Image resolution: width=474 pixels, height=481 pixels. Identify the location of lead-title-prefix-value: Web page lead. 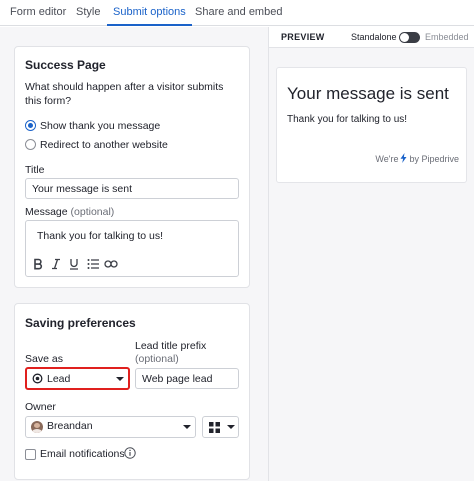
(177, 378).